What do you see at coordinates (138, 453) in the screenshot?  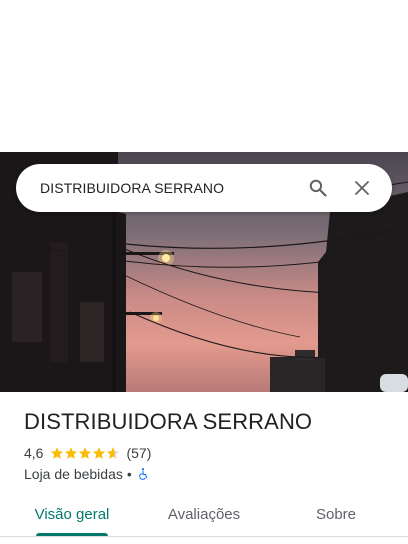 I see `review-count: (57)` at bounding box center [138, 453].